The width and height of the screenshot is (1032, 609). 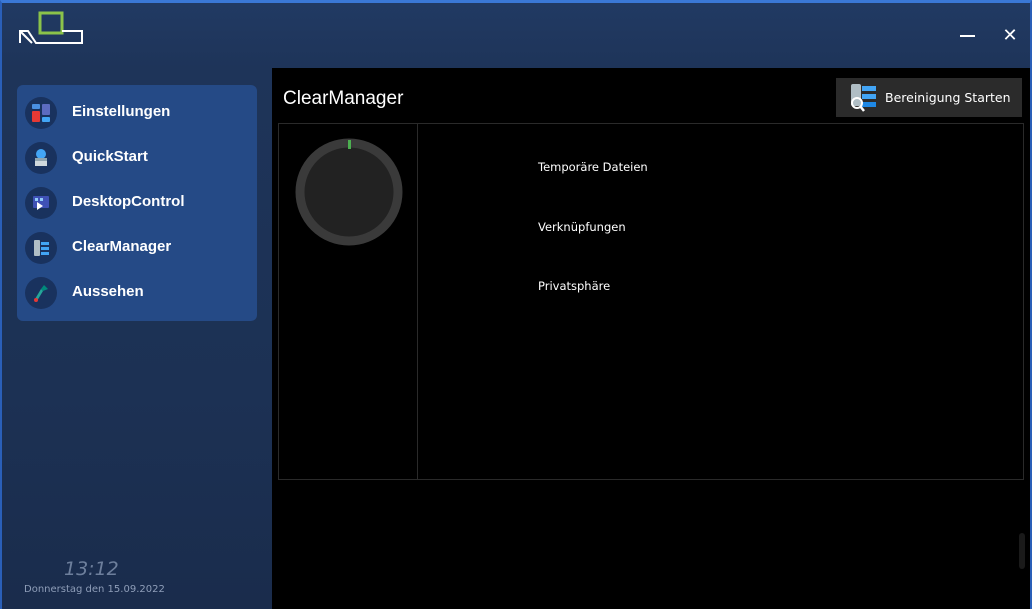 What do you see at coordinates (417, 301) in the screenshot?
I see `panel-divider` at bounding box center [417, 301].